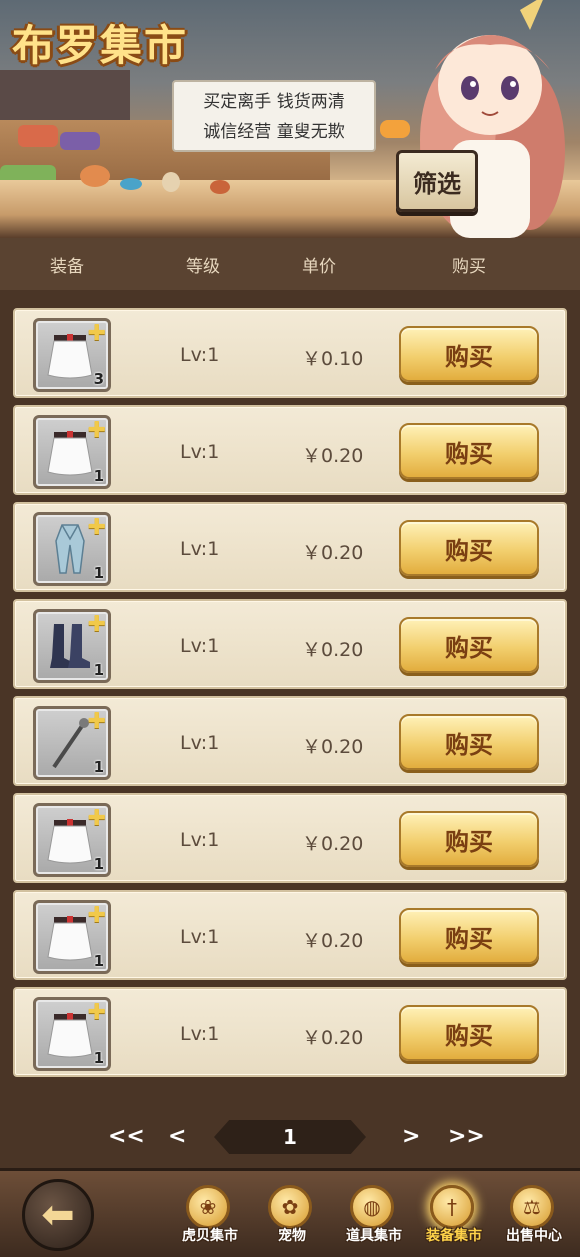 The image size is (580, 1257). Describe the element at coordinates (290, 264) in the screenshot. I see `column-header: 装备 等级 单价 购买` at that location.